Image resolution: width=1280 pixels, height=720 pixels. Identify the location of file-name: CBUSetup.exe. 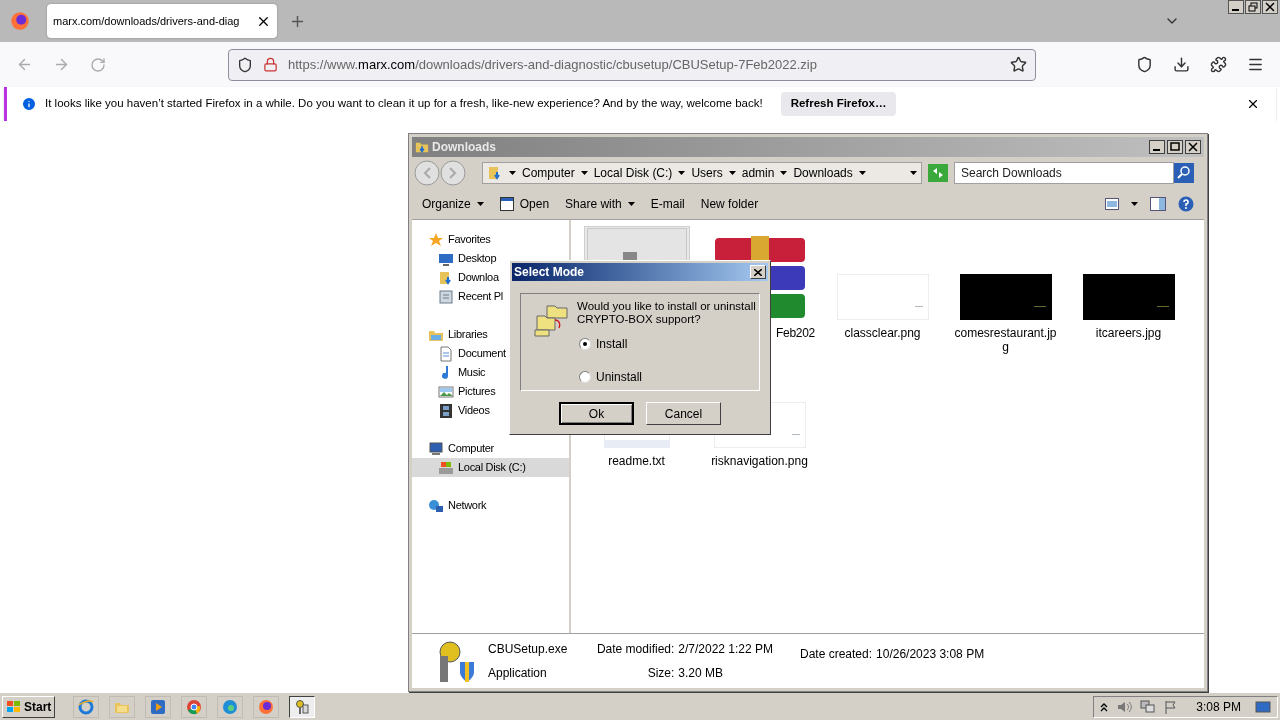
(528, 649).